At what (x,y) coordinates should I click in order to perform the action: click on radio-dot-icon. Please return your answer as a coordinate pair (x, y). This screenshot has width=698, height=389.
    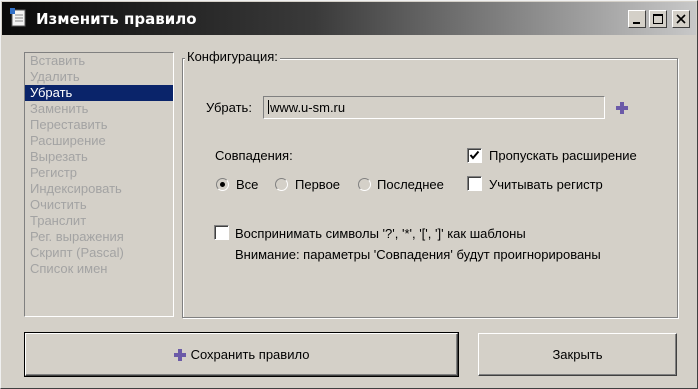
    Looking at the image, I should click on (222, 184).